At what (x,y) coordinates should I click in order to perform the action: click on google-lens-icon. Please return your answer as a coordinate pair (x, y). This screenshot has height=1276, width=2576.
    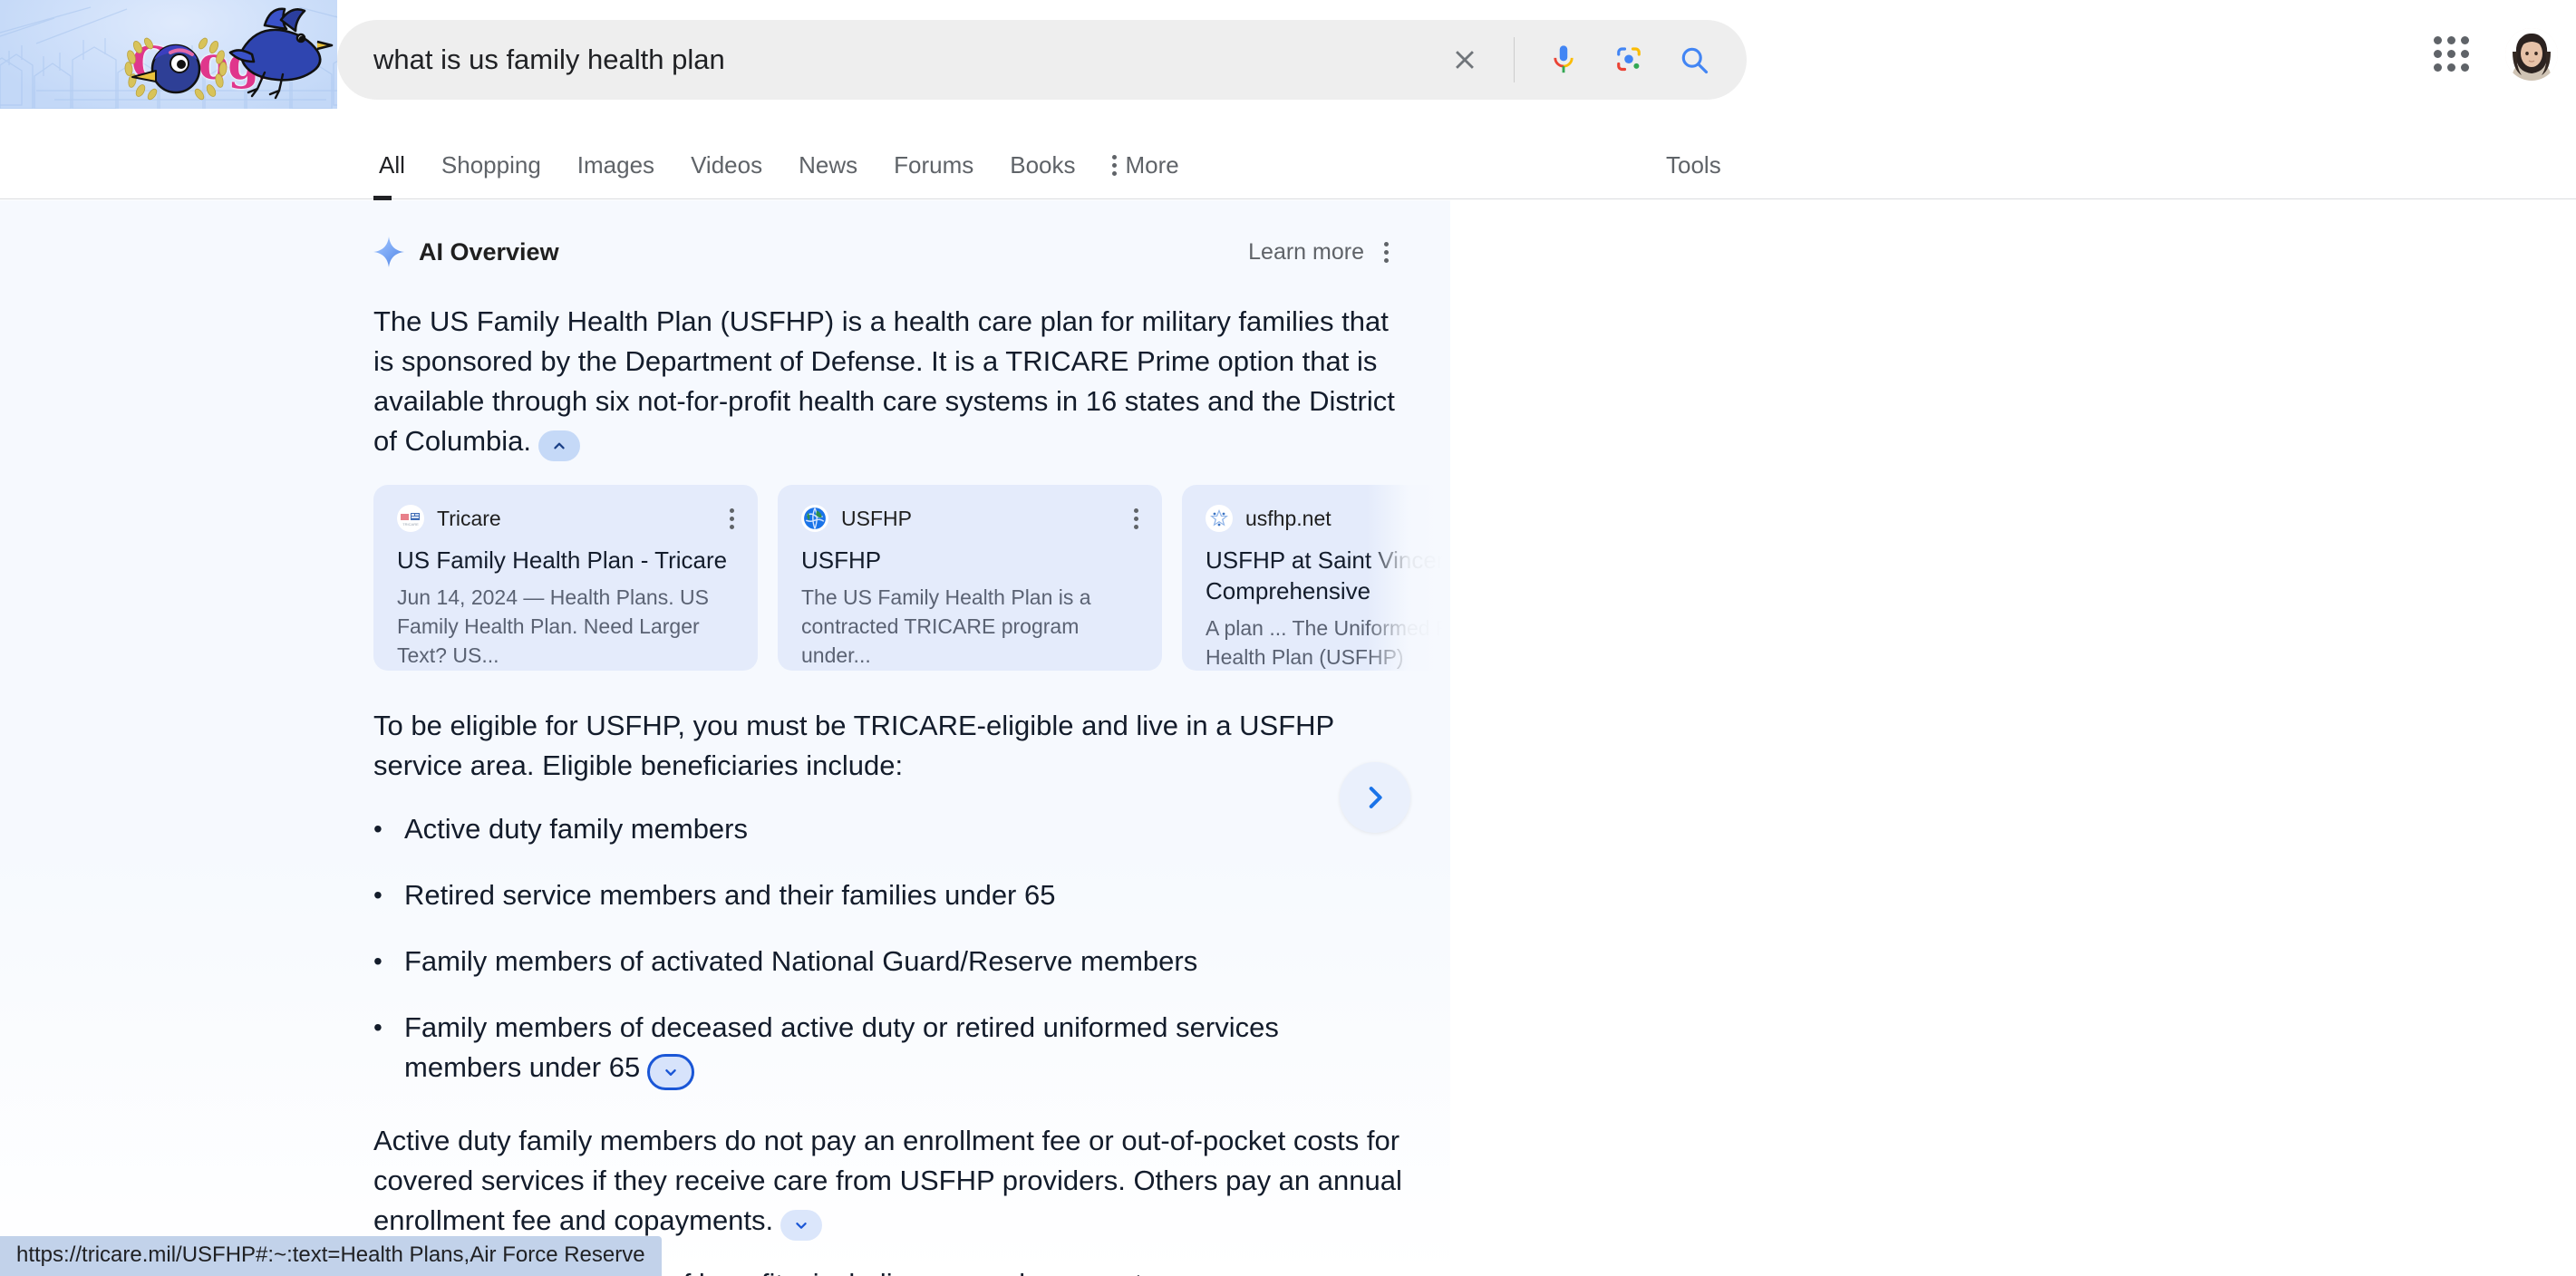
    Looking at the image, I should click on (1629, 59).